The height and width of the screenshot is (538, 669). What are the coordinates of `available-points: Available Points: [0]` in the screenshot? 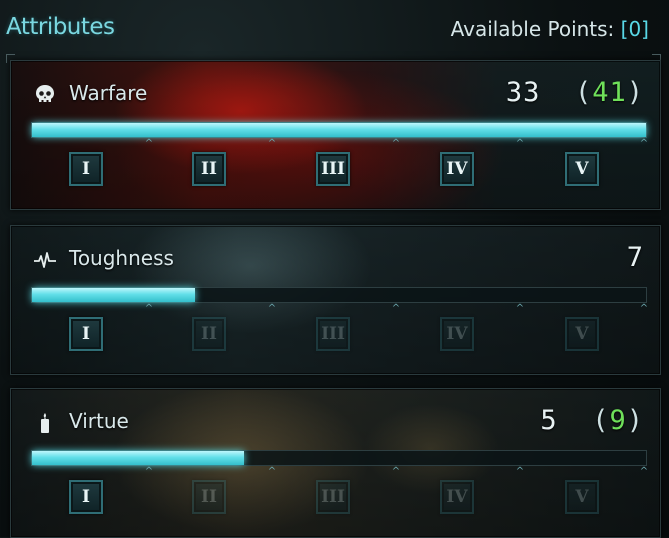 It's located at (550, 29).